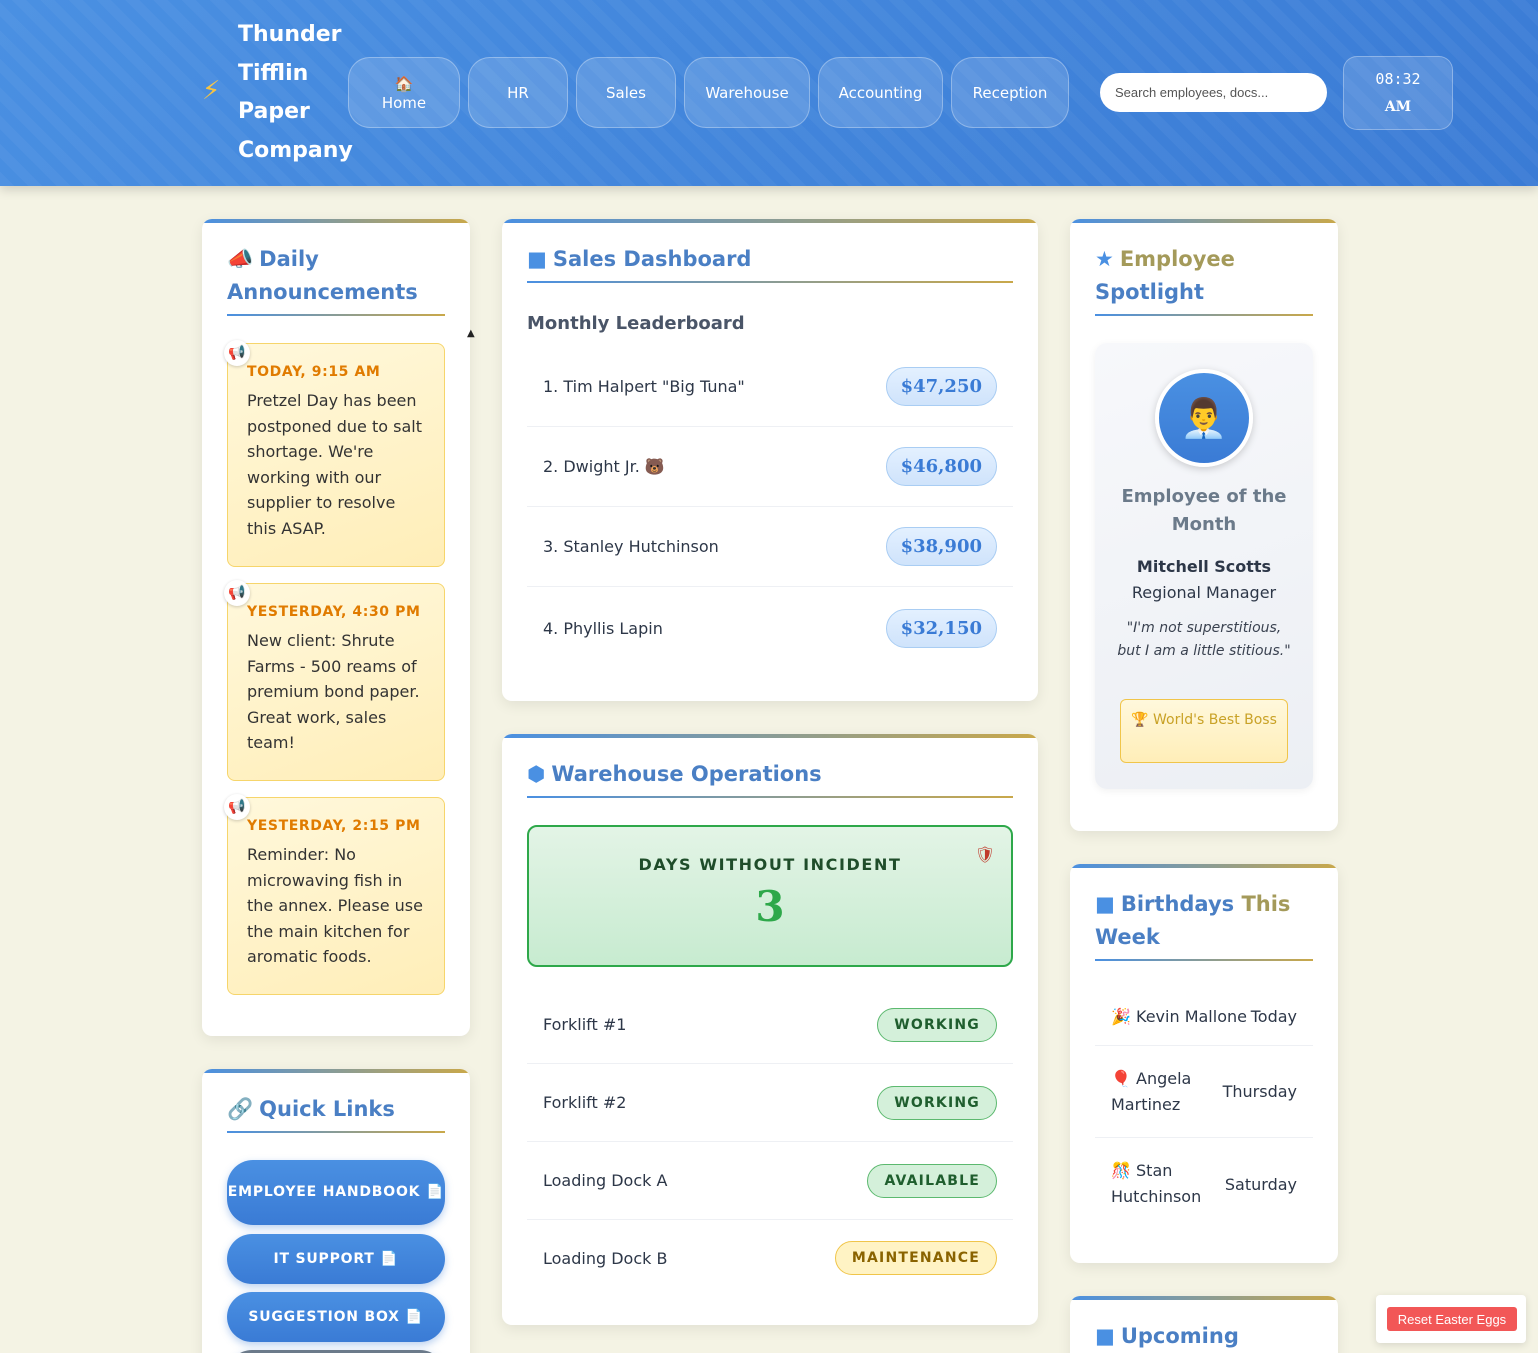 Image resolution: width=1538 pixels, height=1353 pixels. Describe the element at coordinates (1165, 275) in the screenshot. I see `card-title: ★ Employee Spotlight` at that location.